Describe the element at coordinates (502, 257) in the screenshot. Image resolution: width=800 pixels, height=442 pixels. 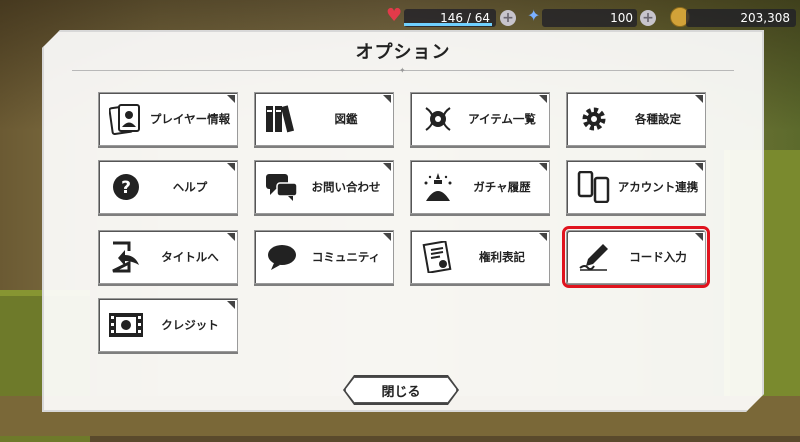
I see `option-label: 権利表記` at that location.